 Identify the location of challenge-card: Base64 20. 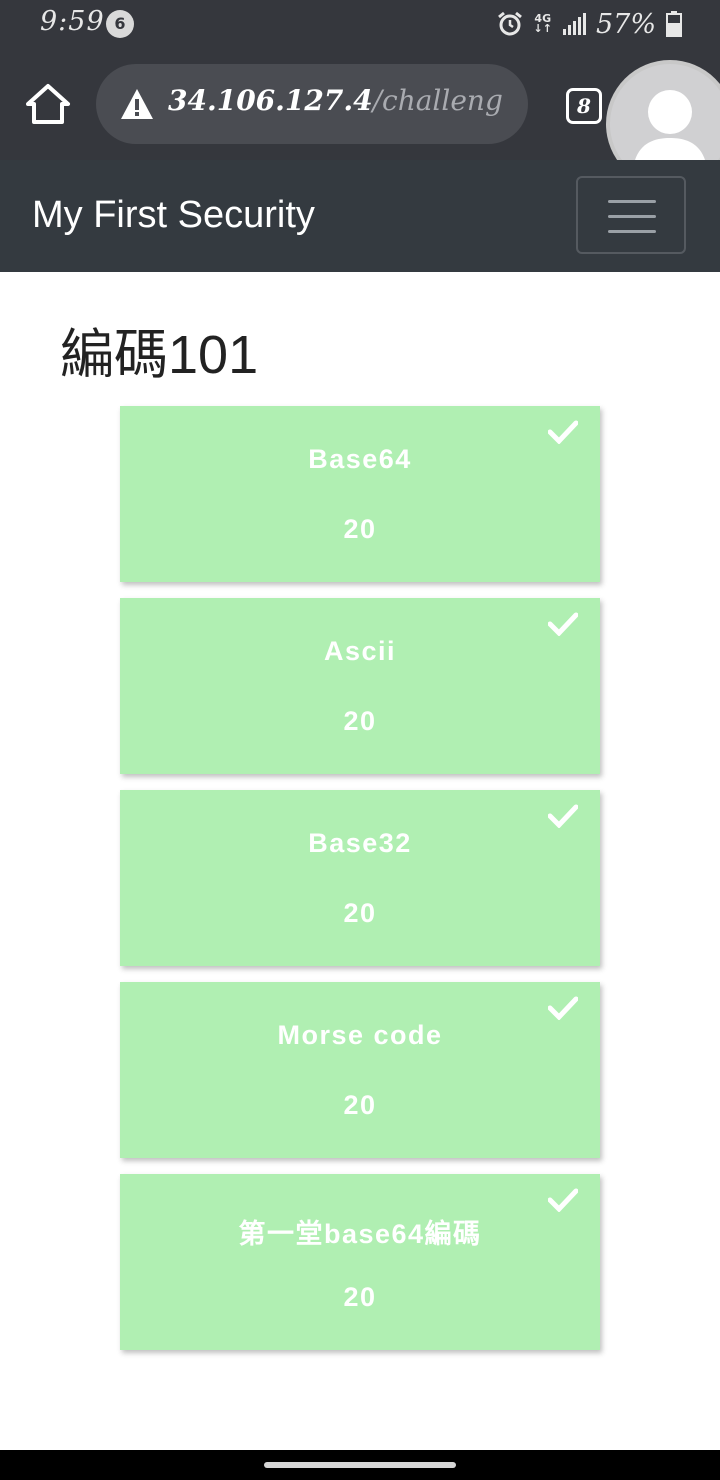
(360, 494).